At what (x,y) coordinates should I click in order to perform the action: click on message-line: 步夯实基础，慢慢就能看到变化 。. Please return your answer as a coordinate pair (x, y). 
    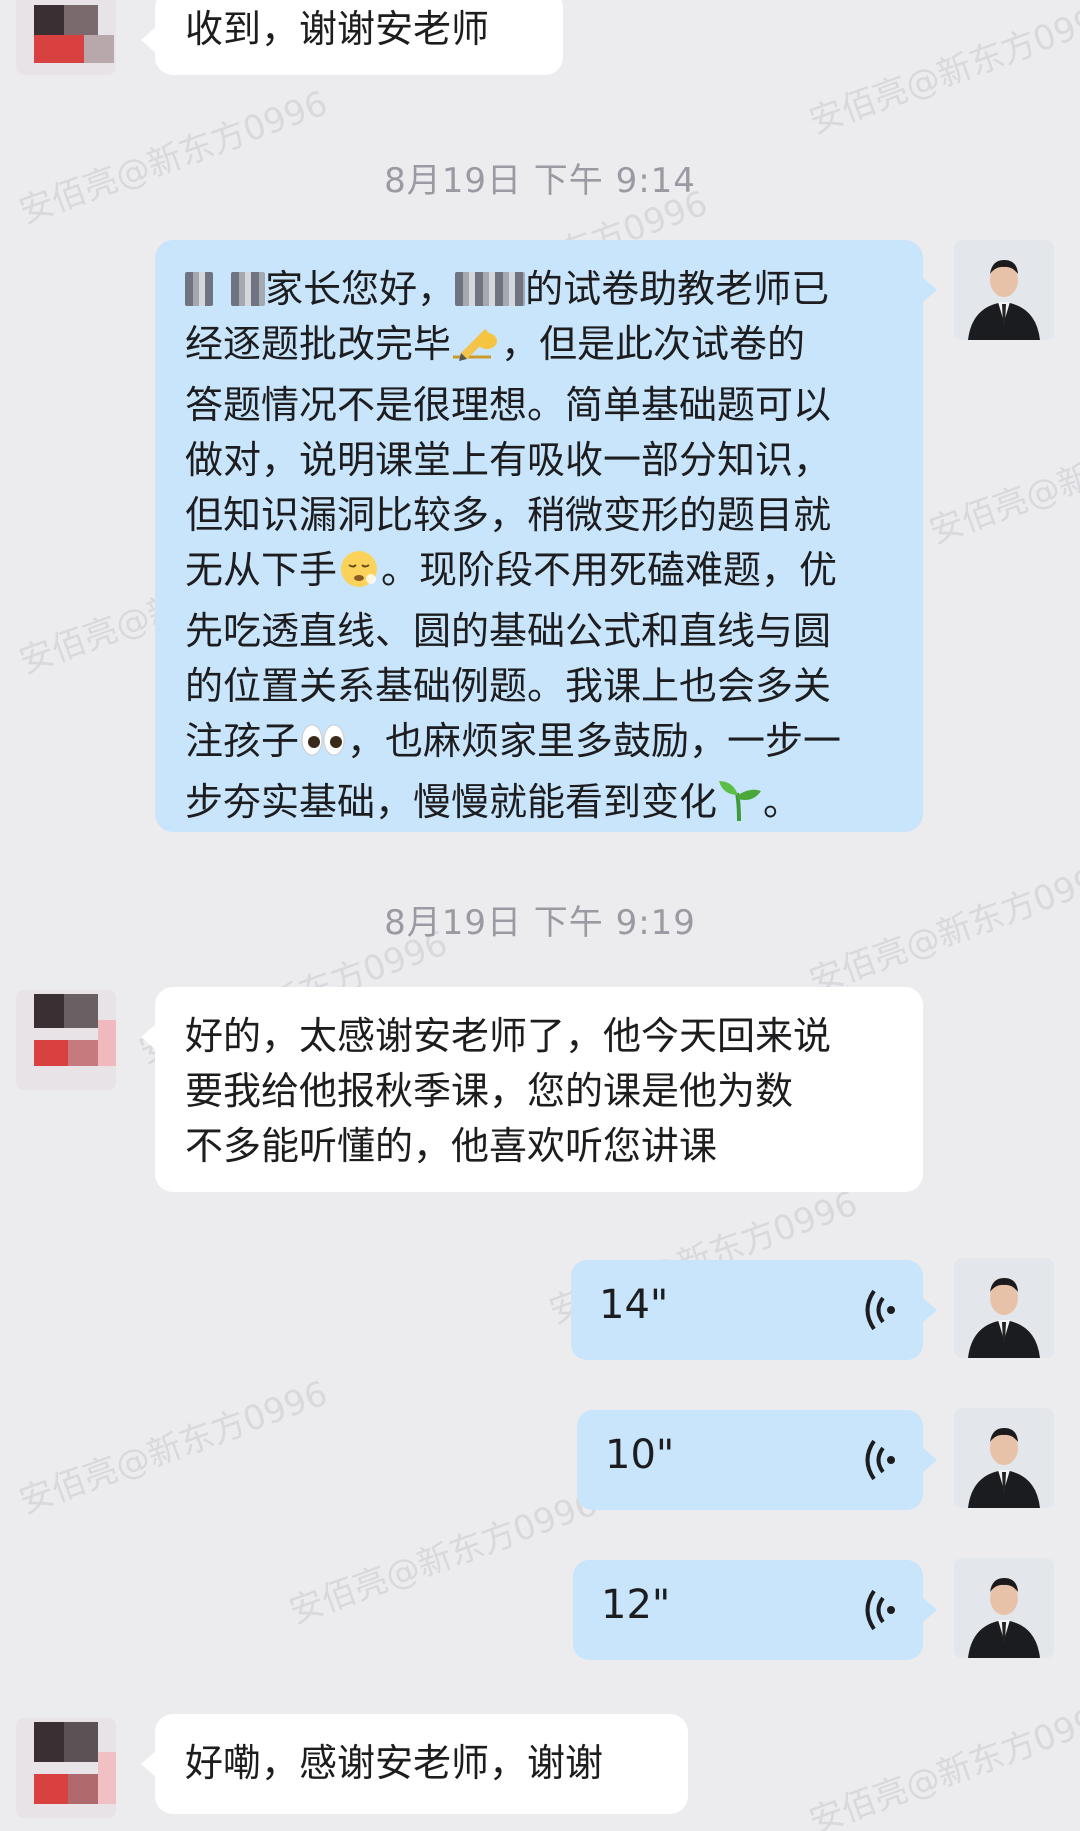
    Looking at the image, I should click on (539, 805).